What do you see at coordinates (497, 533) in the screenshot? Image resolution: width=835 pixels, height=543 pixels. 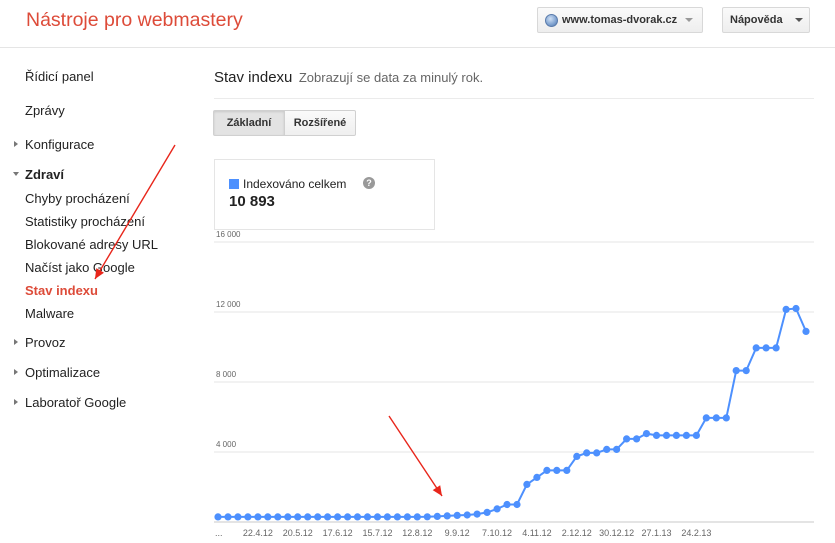 I see `x-tick-label: 7.10.12` at bounding box center [497, 533].